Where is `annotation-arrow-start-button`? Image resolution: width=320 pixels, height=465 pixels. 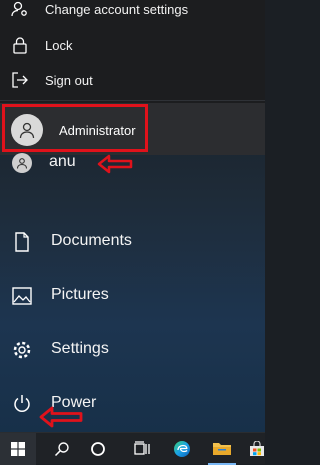 annotation-arrow-start-button is located at coordinates (61, 417).